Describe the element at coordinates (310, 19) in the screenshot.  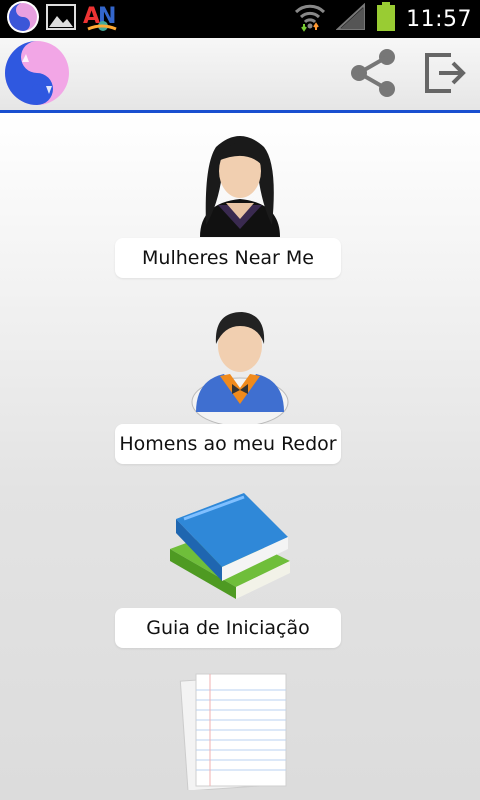
I see `wifi-icon` at that location.